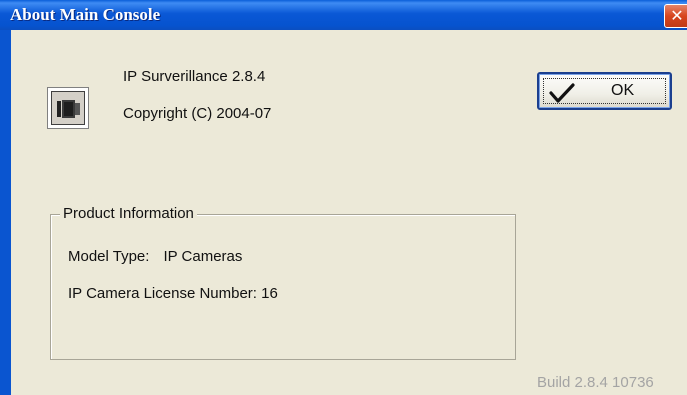 The height and width of the screenshot is (395, 687). Describe the element at coordinates (604, 91) in the screenshot. I see `ok-button: OK` at that location.